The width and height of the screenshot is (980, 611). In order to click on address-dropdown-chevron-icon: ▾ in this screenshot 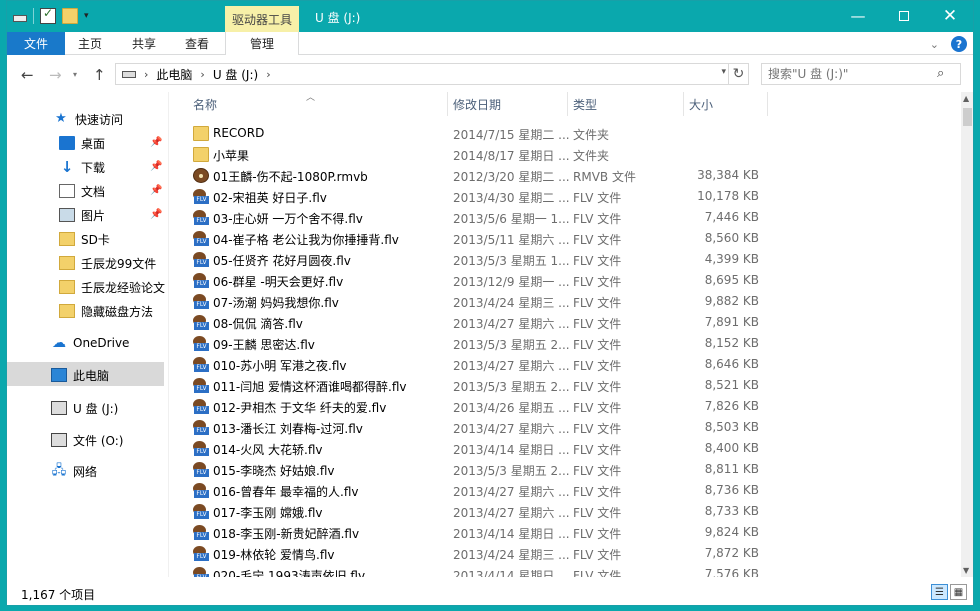, I will do `click(723, 72)`.